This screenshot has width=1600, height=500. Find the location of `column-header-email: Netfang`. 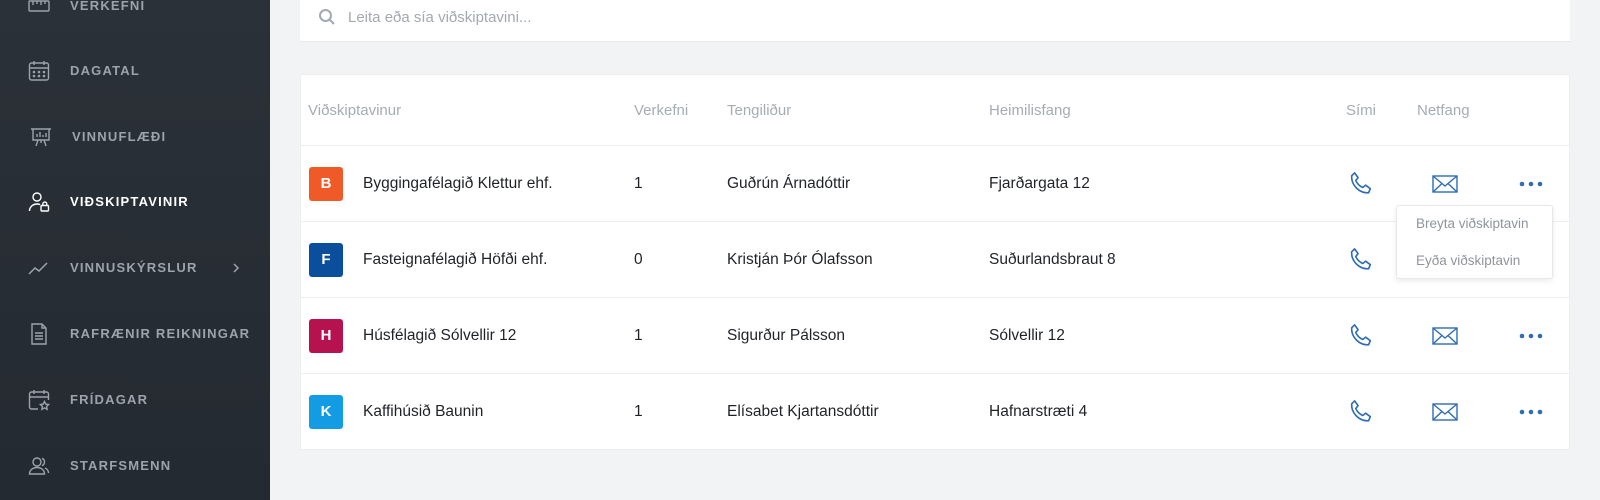

column-header-email: Netfang is located at coordinates (1443, 110).